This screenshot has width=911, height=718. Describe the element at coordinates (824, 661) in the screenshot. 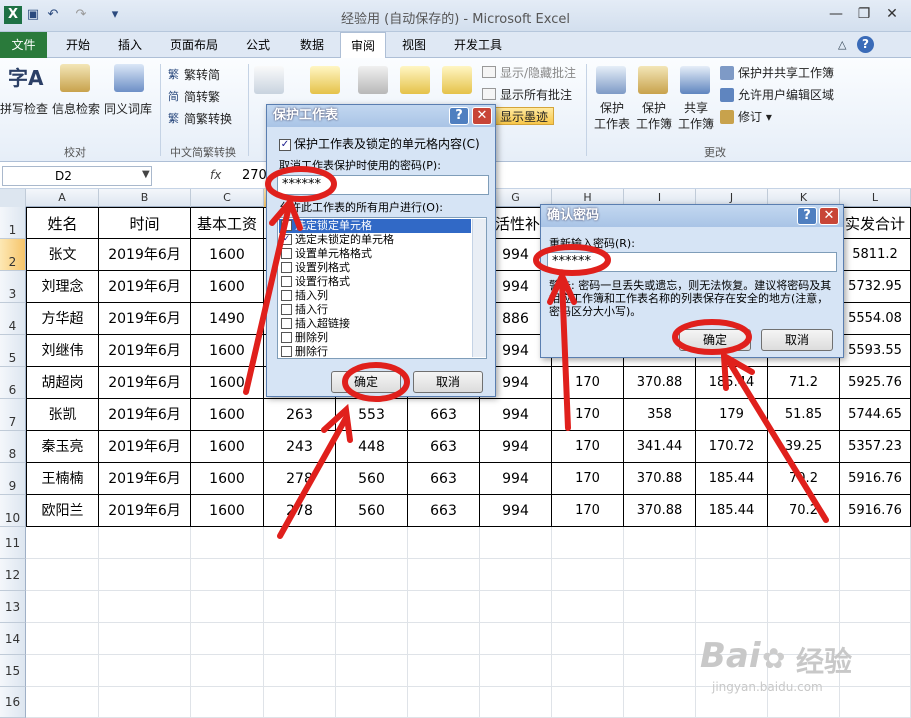

I see `watermark-mid: 经验` at that location.